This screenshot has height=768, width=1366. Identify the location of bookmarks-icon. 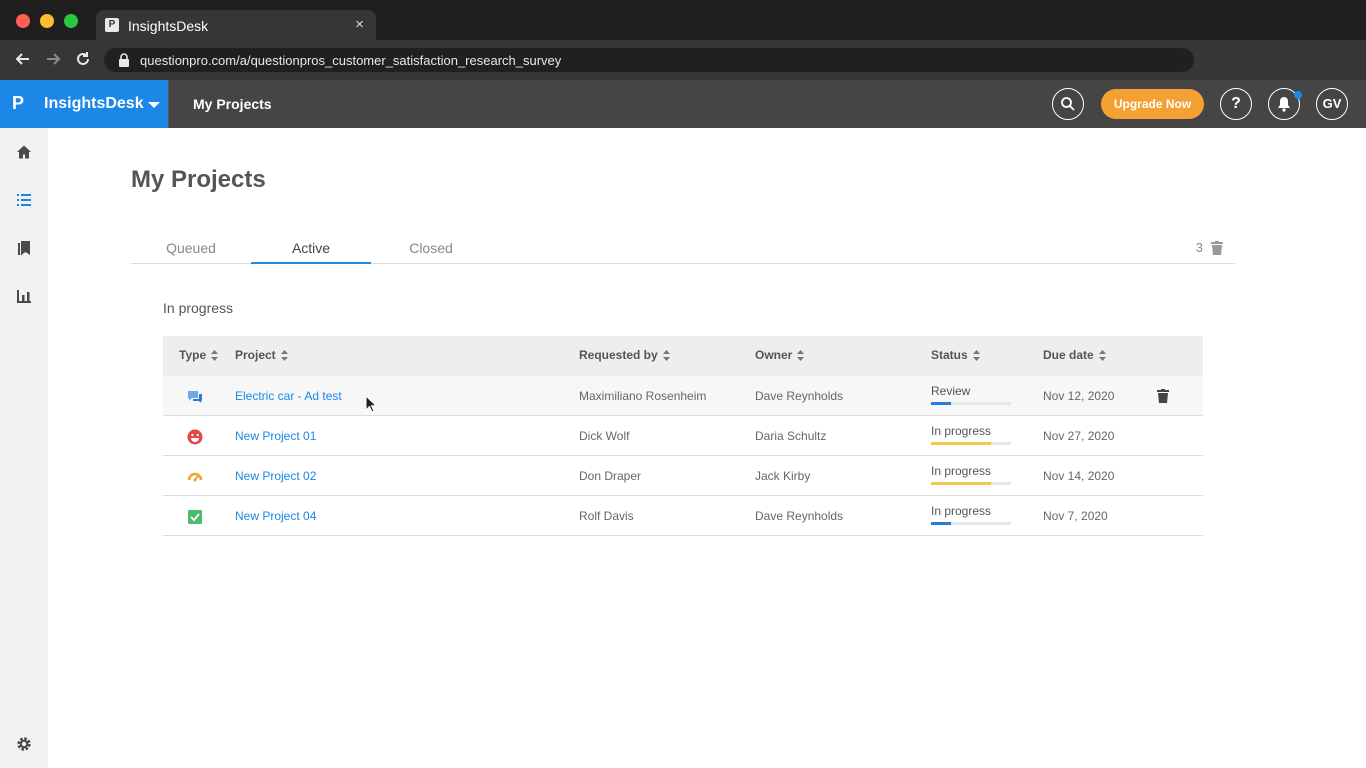
(24, 248).